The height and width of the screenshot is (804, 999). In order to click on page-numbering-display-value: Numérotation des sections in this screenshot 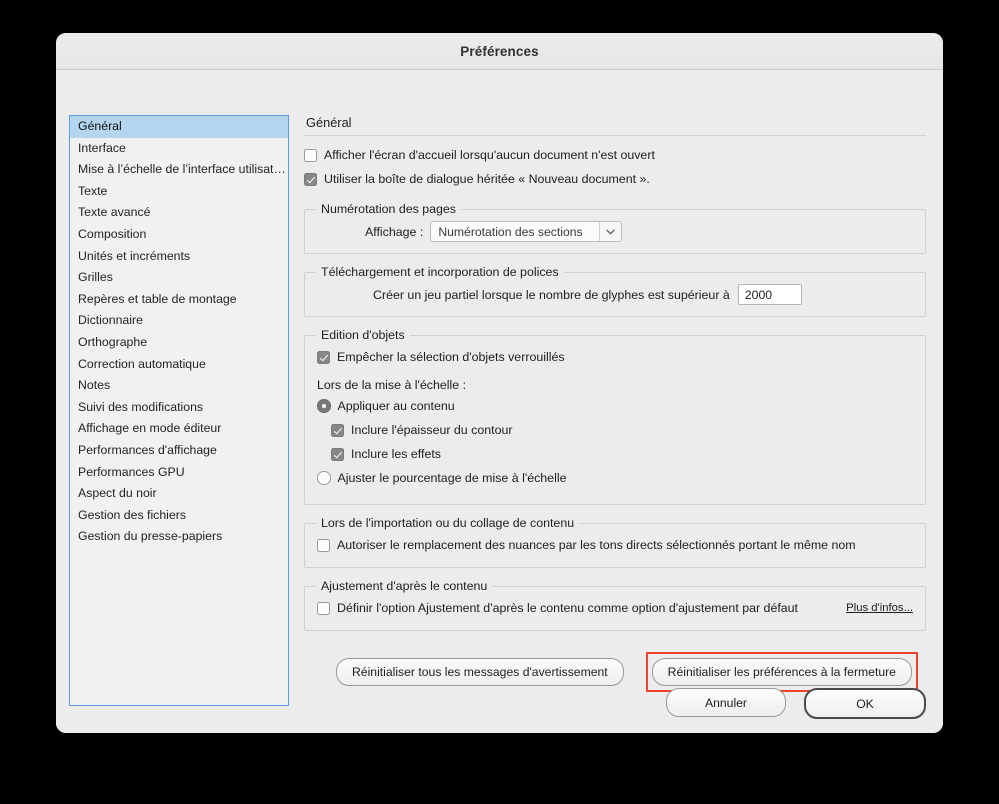, I will do `click(510, 231)`.